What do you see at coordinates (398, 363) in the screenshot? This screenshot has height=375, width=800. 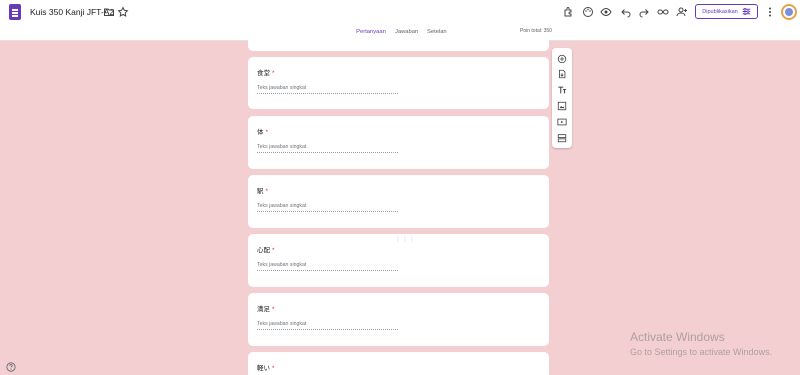 I see `question-card: 軽い *` at bounding box center [398, 363].